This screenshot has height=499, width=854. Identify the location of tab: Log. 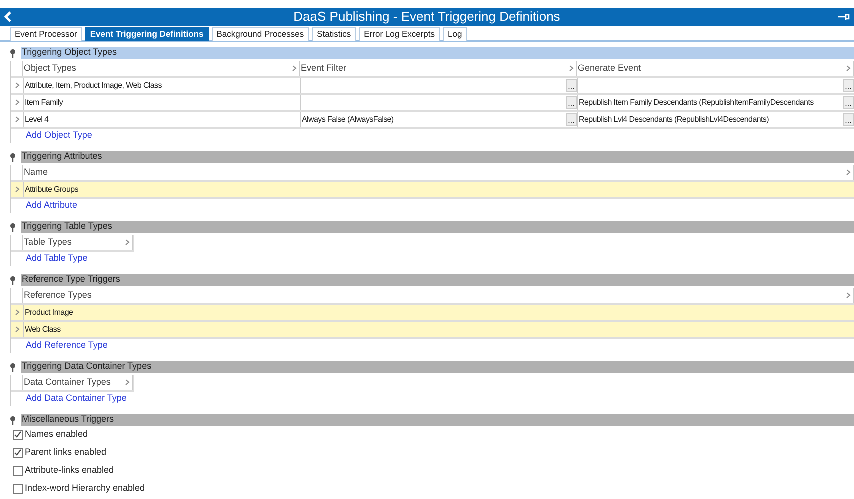
(455, 34).